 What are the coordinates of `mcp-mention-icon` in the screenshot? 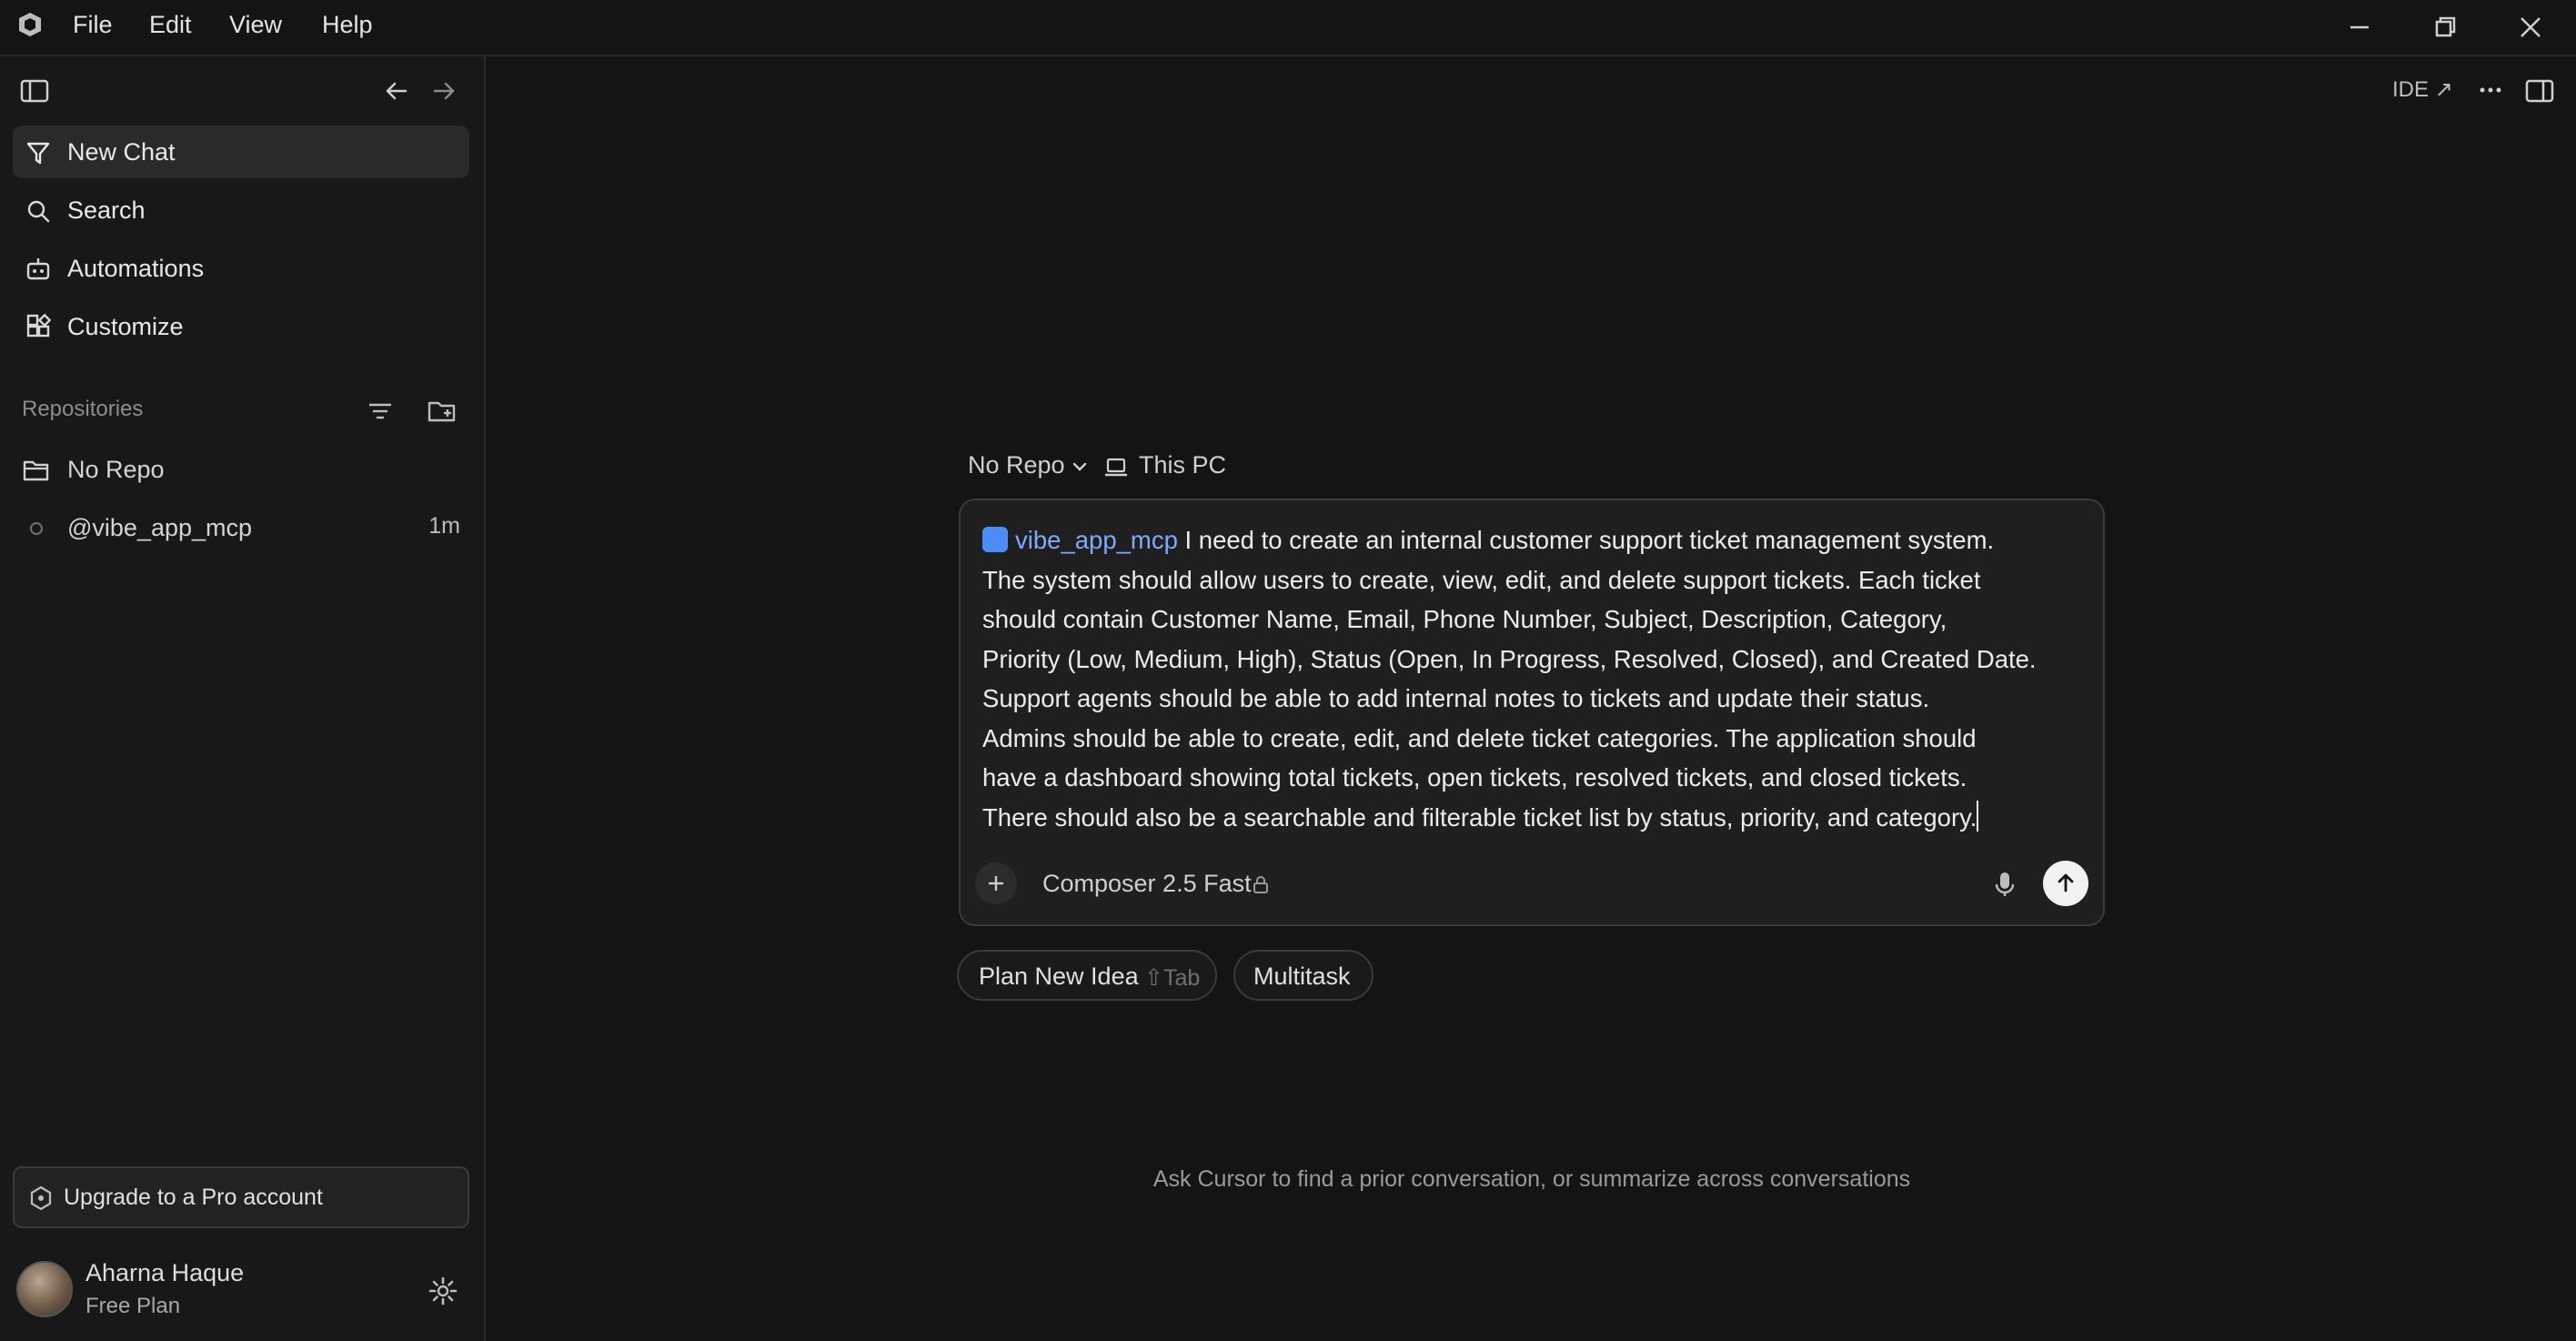 It's located at (995, 539).